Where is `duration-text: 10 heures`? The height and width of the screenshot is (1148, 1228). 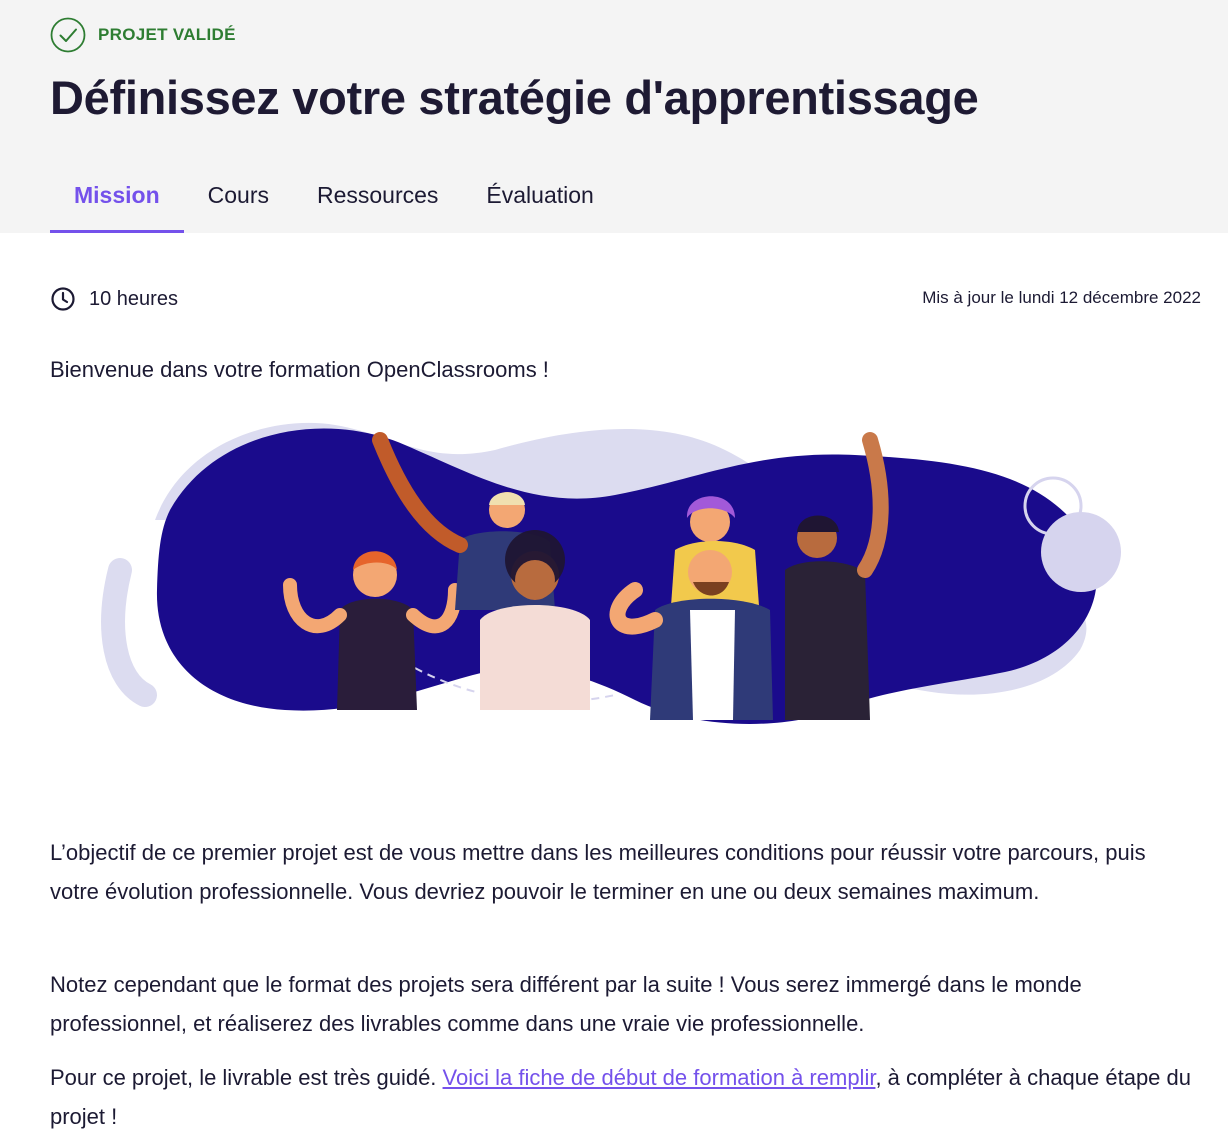
duration-text: 10 heures is located at coordinates (133, 298).